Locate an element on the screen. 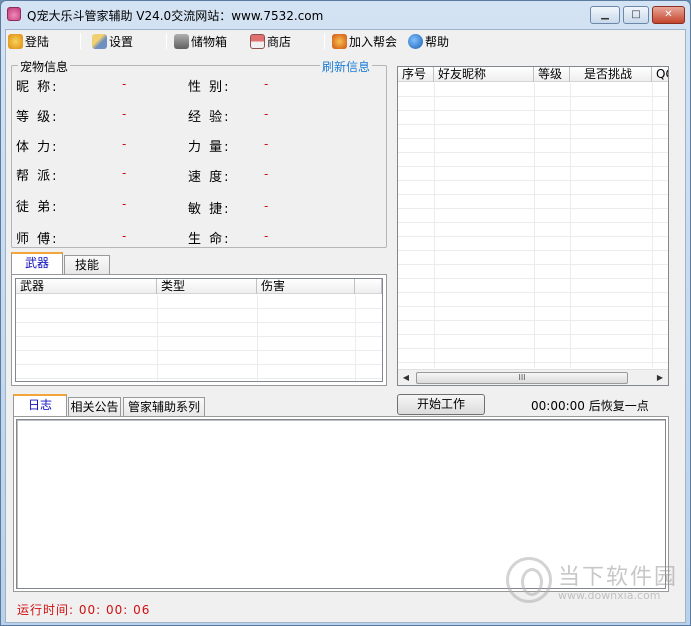  column-damage: 伤害 is located at coordinates (306, 286).